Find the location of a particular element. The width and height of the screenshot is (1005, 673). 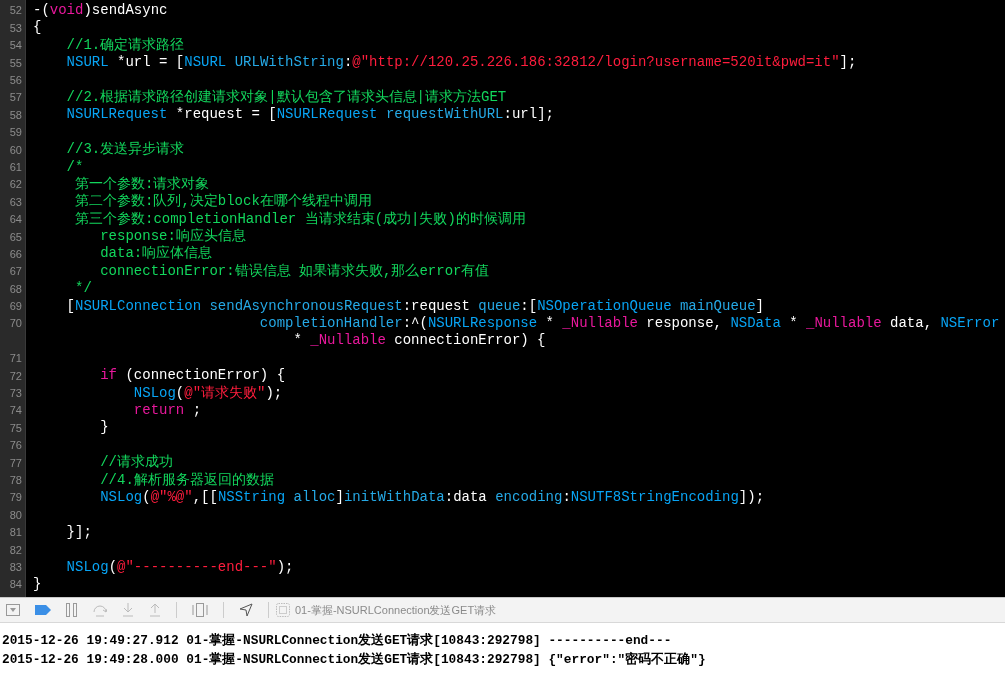

code-text: -( is located at coordinates (41, 11).